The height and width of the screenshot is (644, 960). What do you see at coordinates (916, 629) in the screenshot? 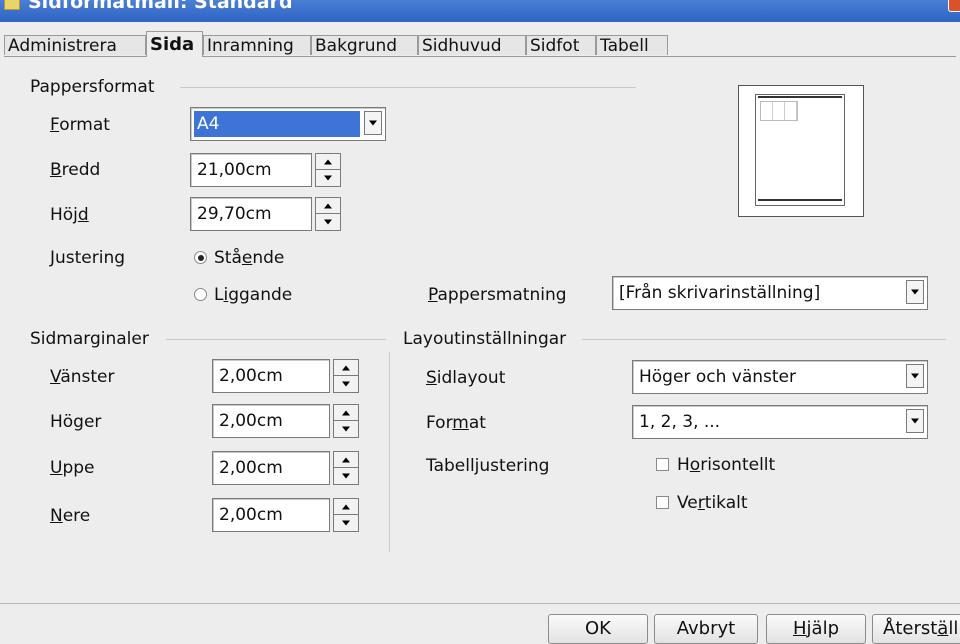
I see `reset-button: Återställ` at bounding box center [916, 629].